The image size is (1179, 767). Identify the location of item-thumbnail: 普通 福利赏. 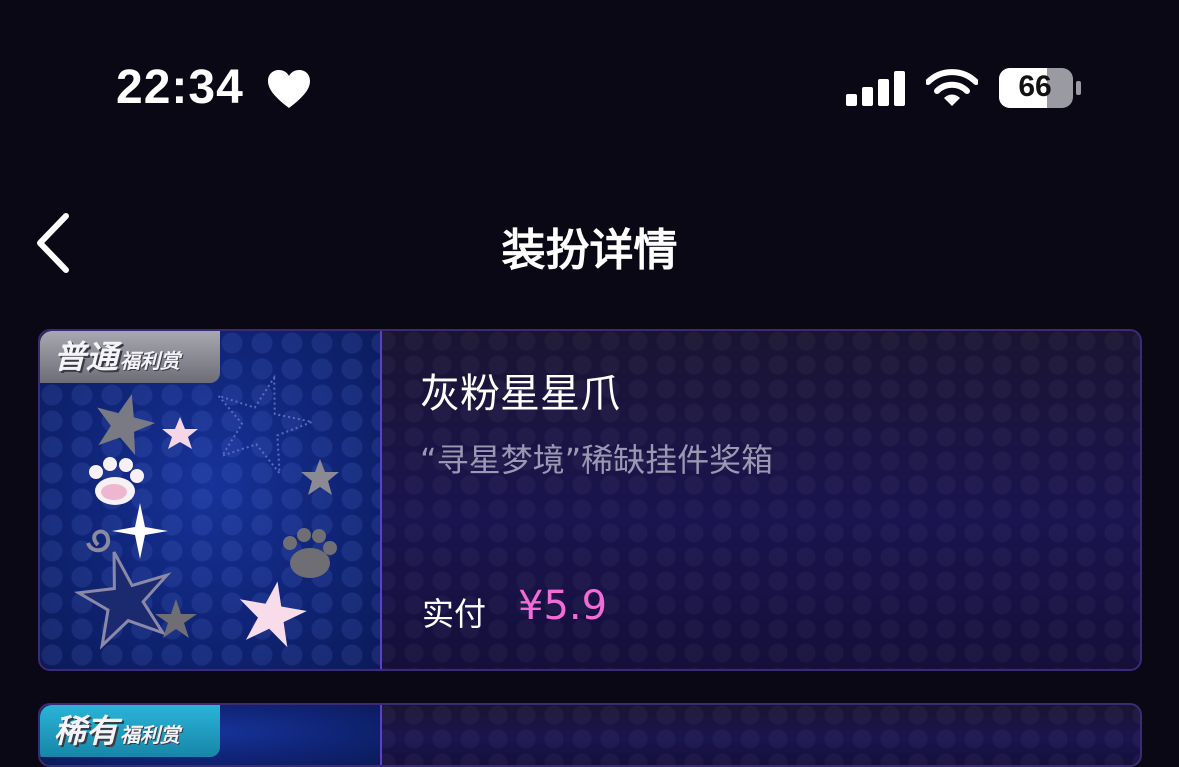
(211, 500).